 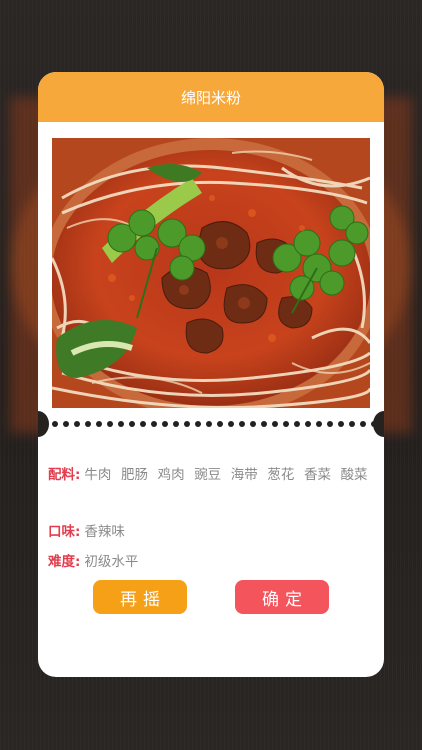 What do you see at coordinates (209, 424) in the screenshot?
I see `perforation-divider` at bounding box center [209, 424].